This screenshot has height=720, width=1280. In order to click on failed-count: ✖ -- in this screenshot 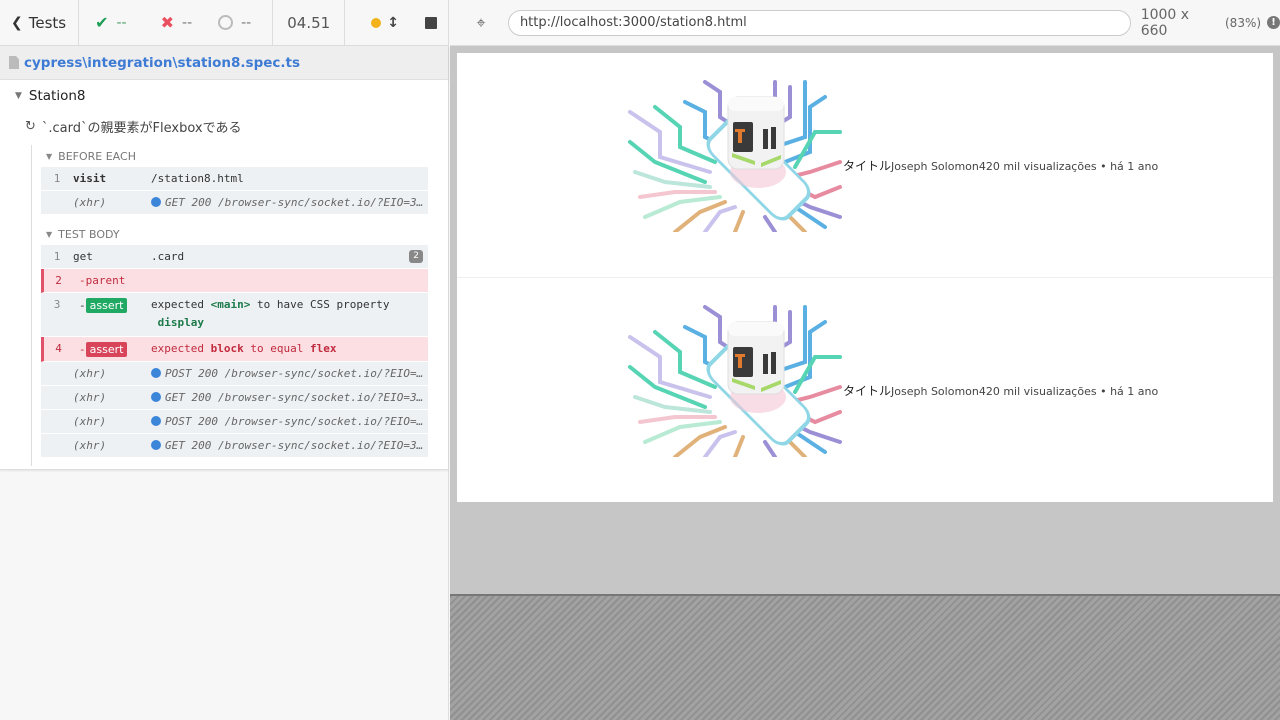, I will do `click(177, 23)`.